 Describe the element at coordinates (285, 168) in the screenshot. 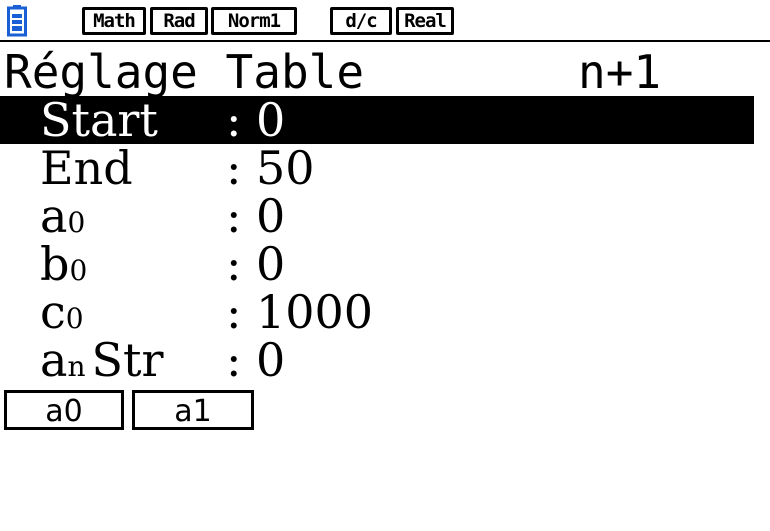

I see `setting-value: 50` at that location.